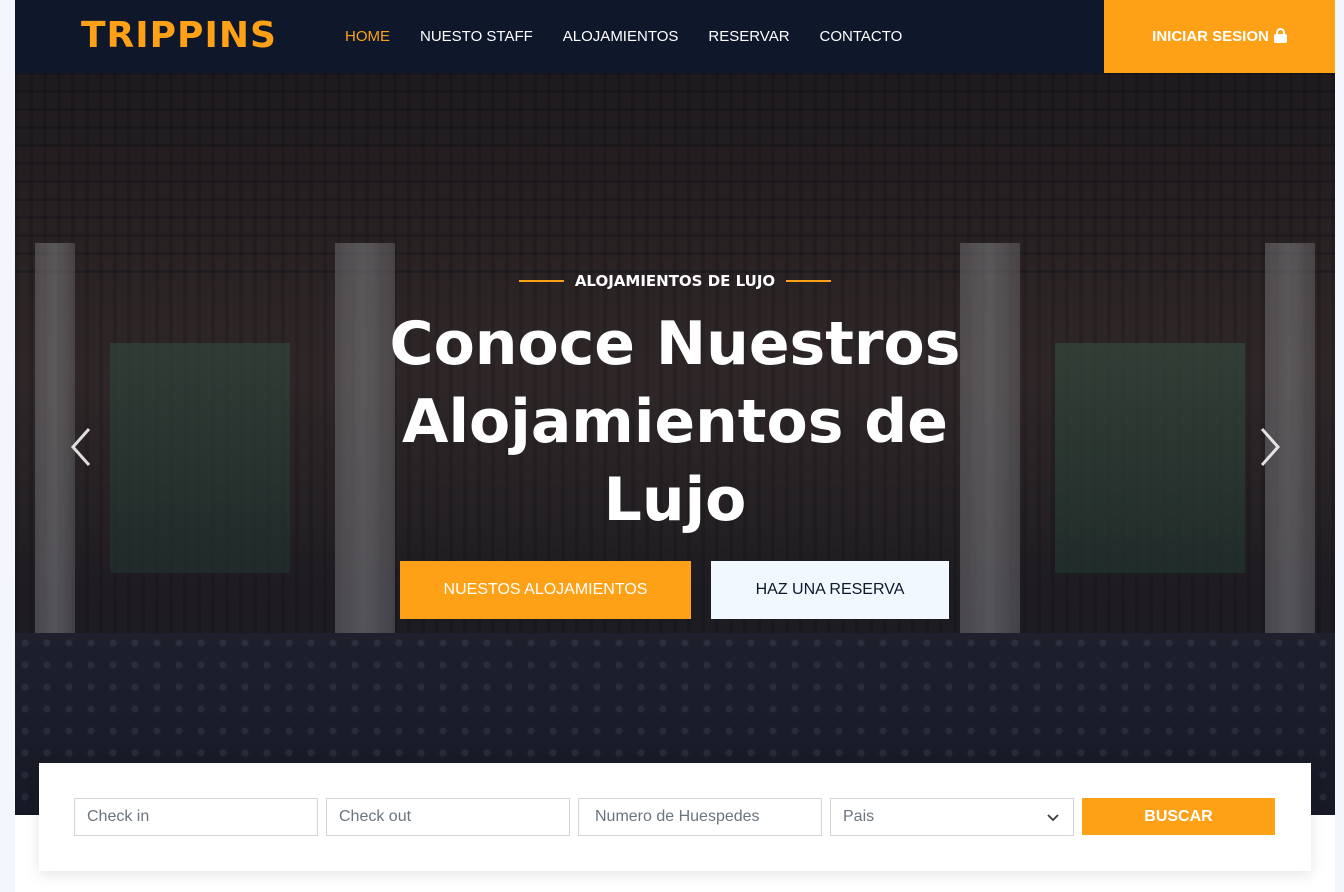 This screenshot has width=1344, height=892. I want to click on hero-buttons: NUESTOS ALOJAMIENTOS HAZ UNA RESERVA, so click(674, 590).